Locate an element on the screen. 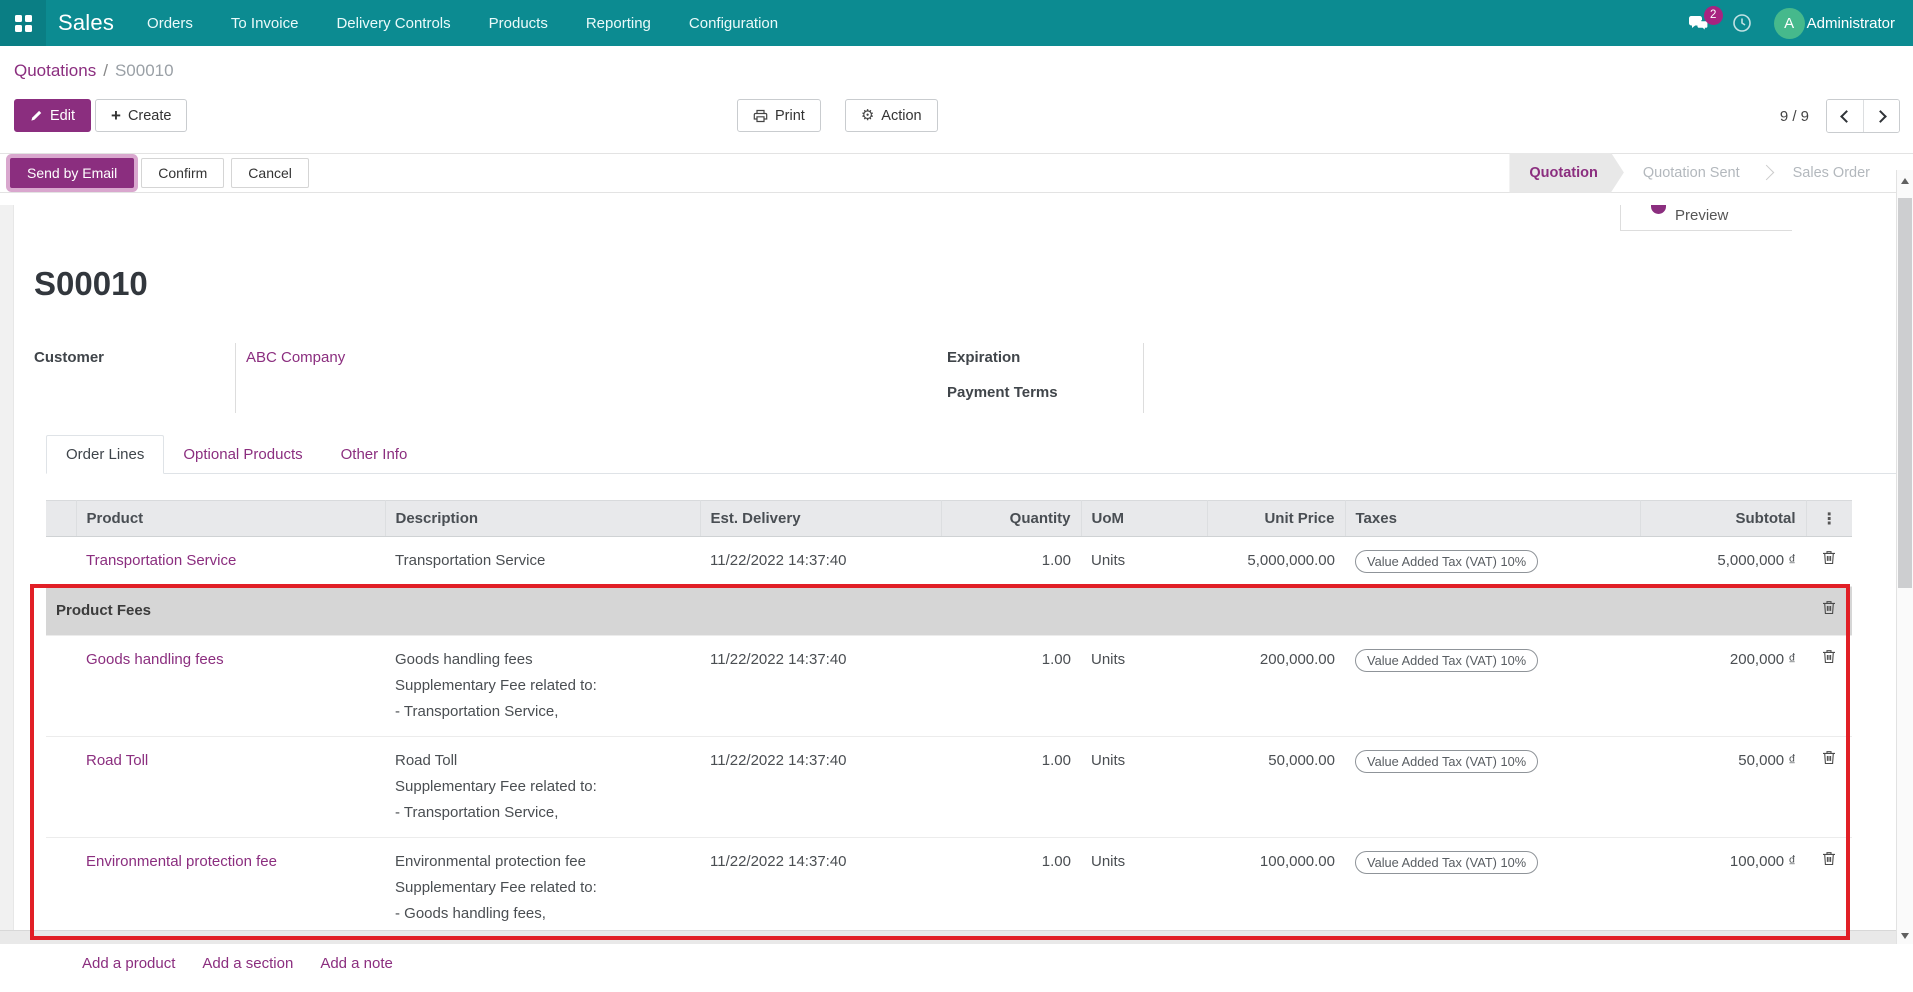  menu-to-invoice: To Invoice is located at coordinates (265, 23).